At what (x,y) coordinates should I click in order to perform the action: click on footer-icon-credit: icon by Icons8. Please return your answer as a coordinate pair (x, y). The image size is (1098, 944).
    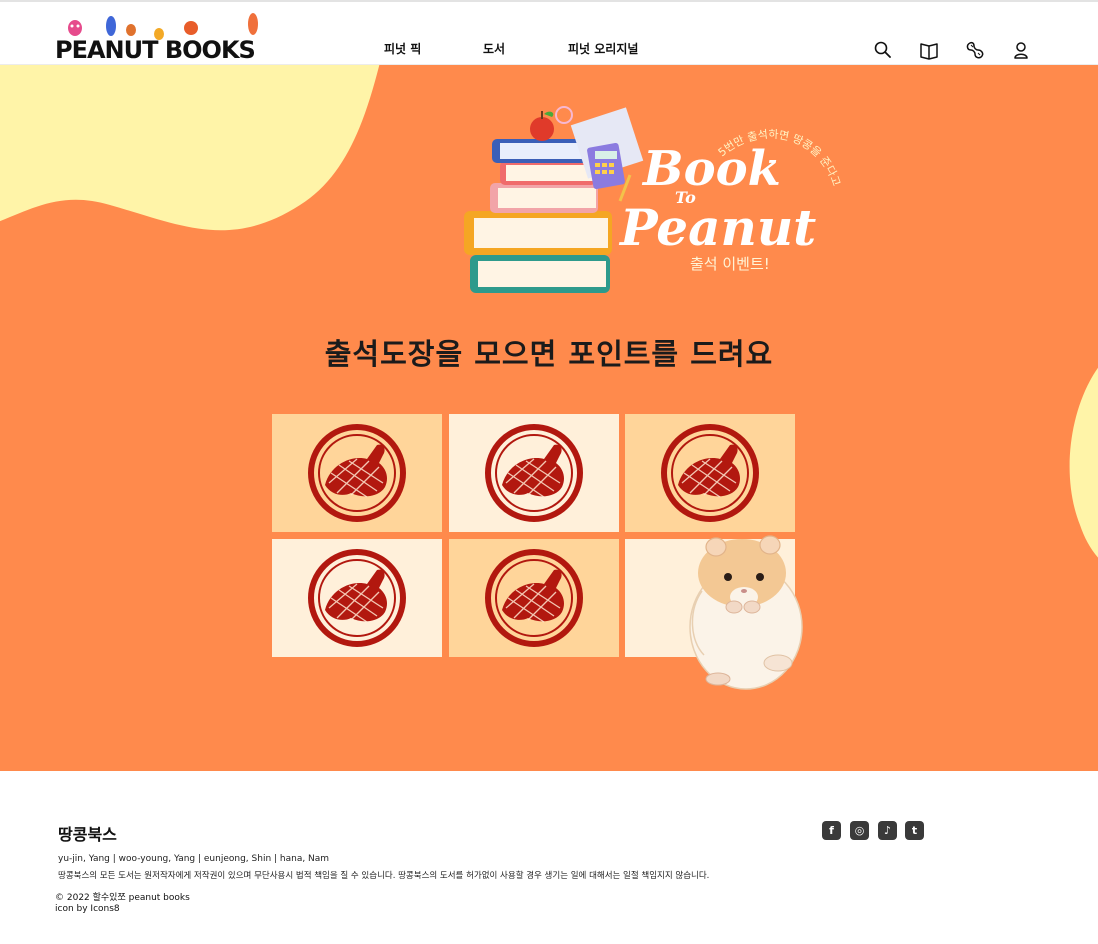
    Looking at the image, I should click on (87, 909).